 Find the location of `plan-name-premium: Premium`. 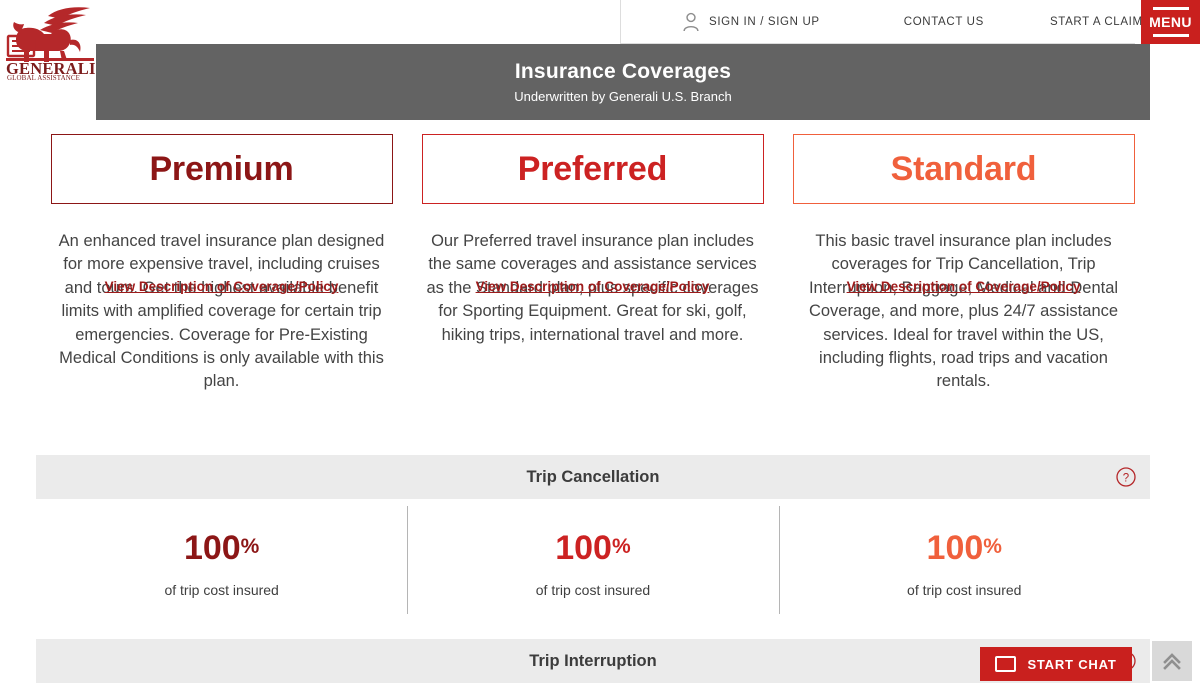

plan-name-premium: Premium is located at coordinates (221, 168).